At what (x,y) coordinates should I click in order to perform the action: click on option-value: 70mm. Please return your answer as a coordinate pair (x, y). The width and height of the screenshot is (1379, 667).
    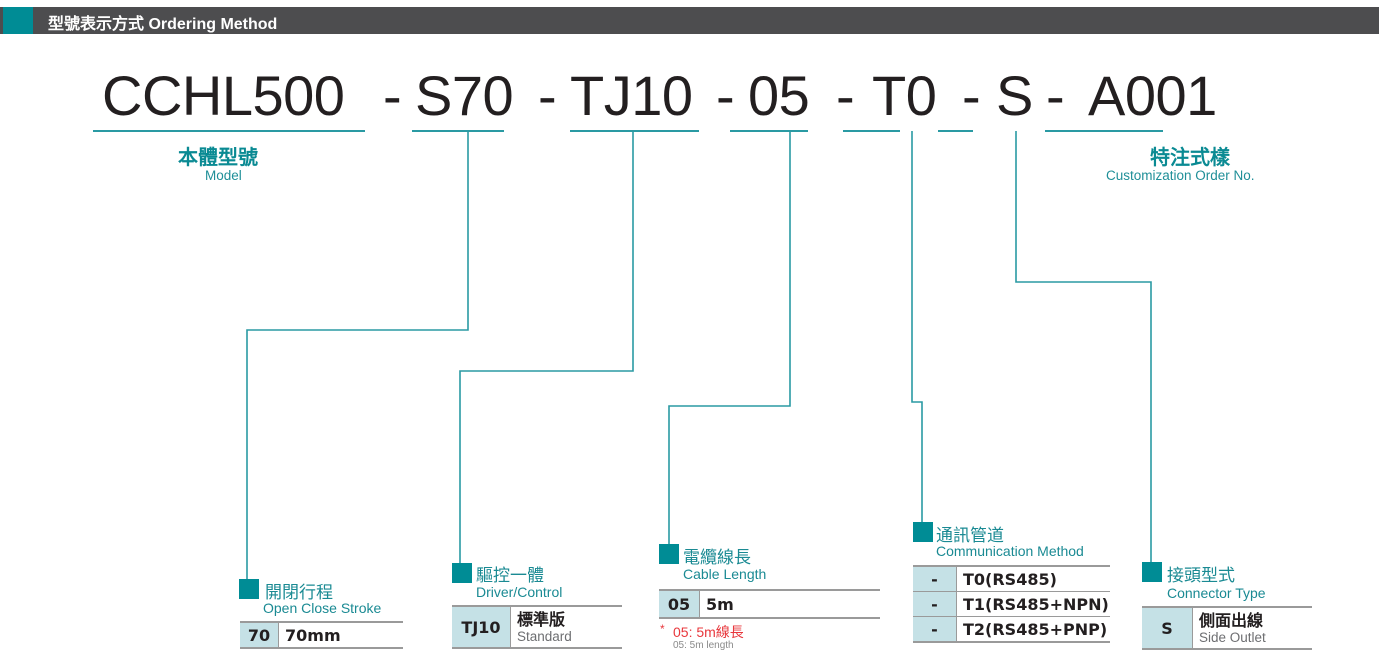
    Looking at the image, I should click on (313, 635).